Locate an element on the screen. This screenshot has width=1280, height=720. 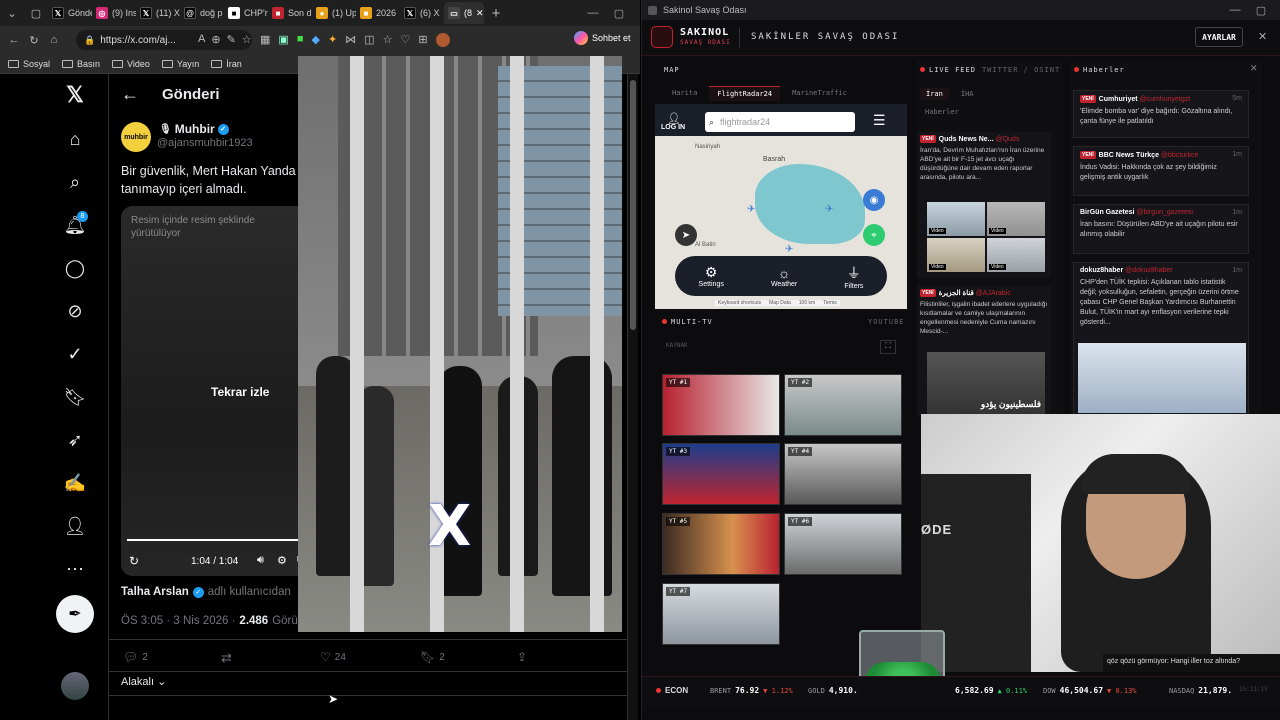
like-button: ♡ 24 is located at coordinates (333, 657).